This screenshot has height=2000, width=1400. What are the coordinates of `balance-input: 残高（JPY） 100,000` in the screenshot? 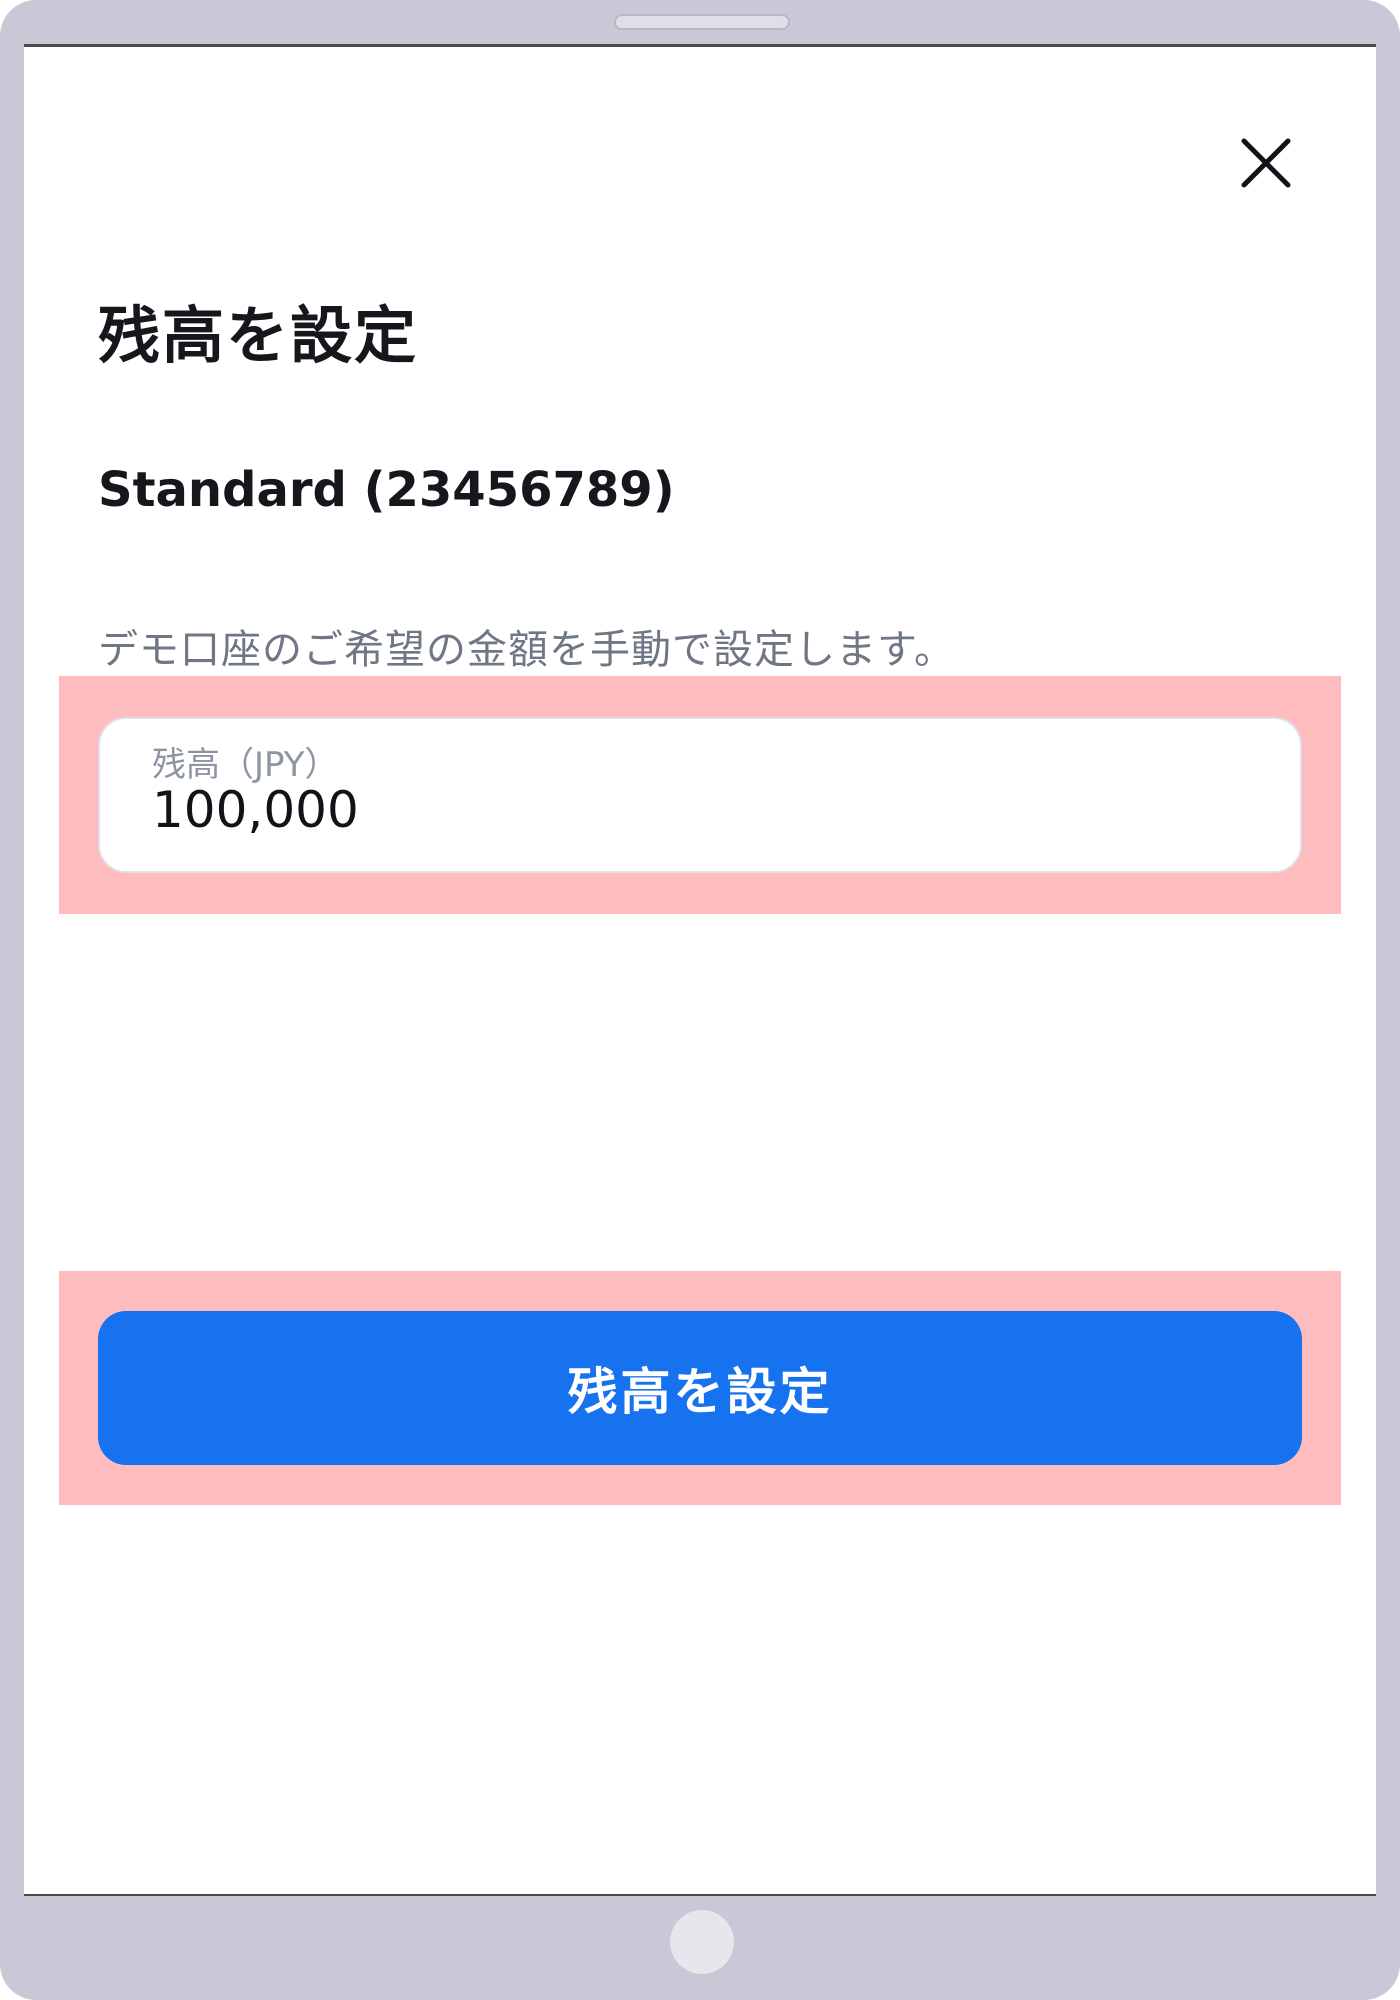 It's located at (700, 795).